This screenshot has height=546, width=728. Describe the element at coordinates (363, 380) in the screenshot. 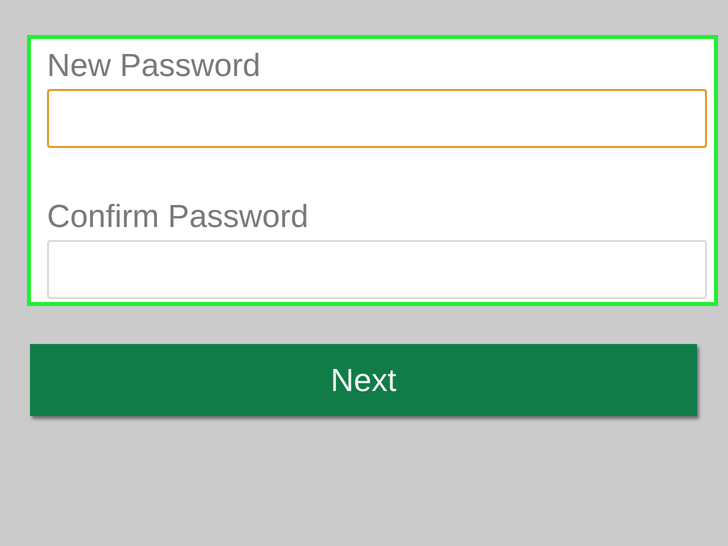

I see `next-button: Next` at that location.